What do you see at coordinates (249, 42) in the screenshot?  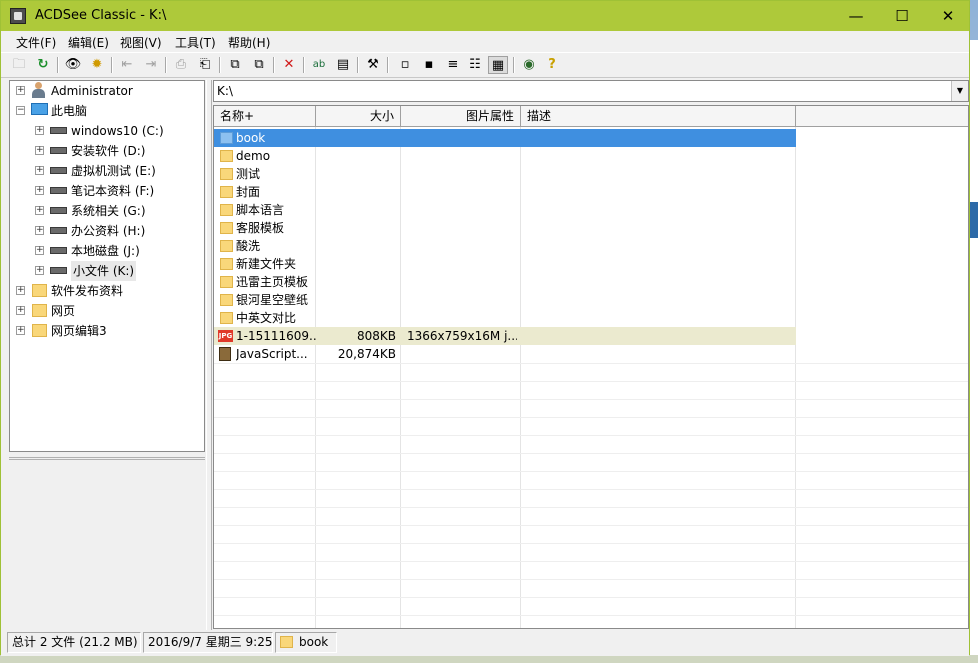 I see `menu-help: 帮助(H)` at bounding box center [249, 42].